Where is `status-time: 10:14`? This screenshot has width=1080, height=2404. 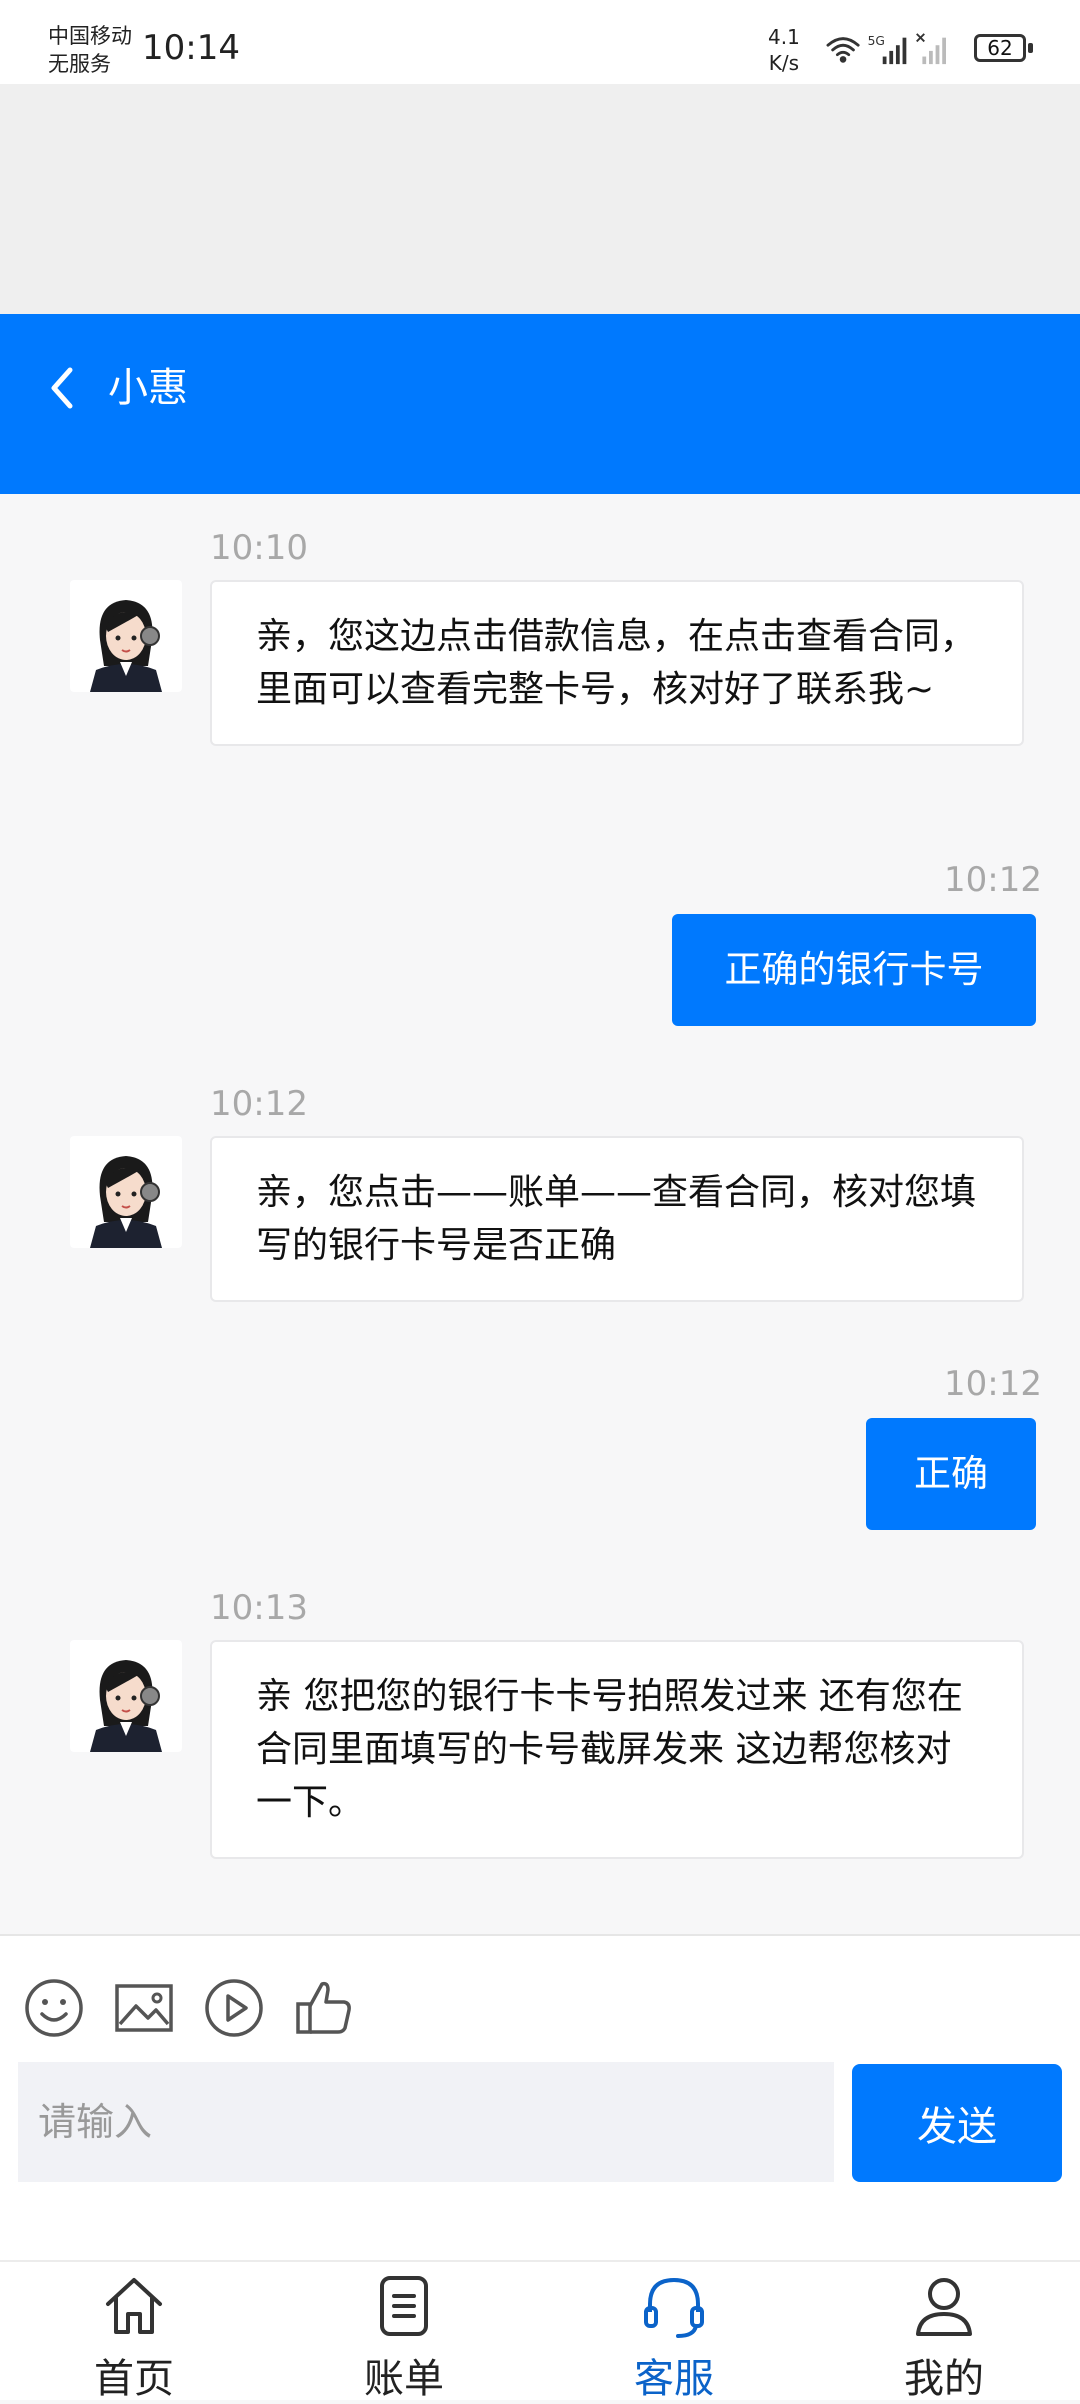 status-time: 10:14 is located at coordinates (191, 48).